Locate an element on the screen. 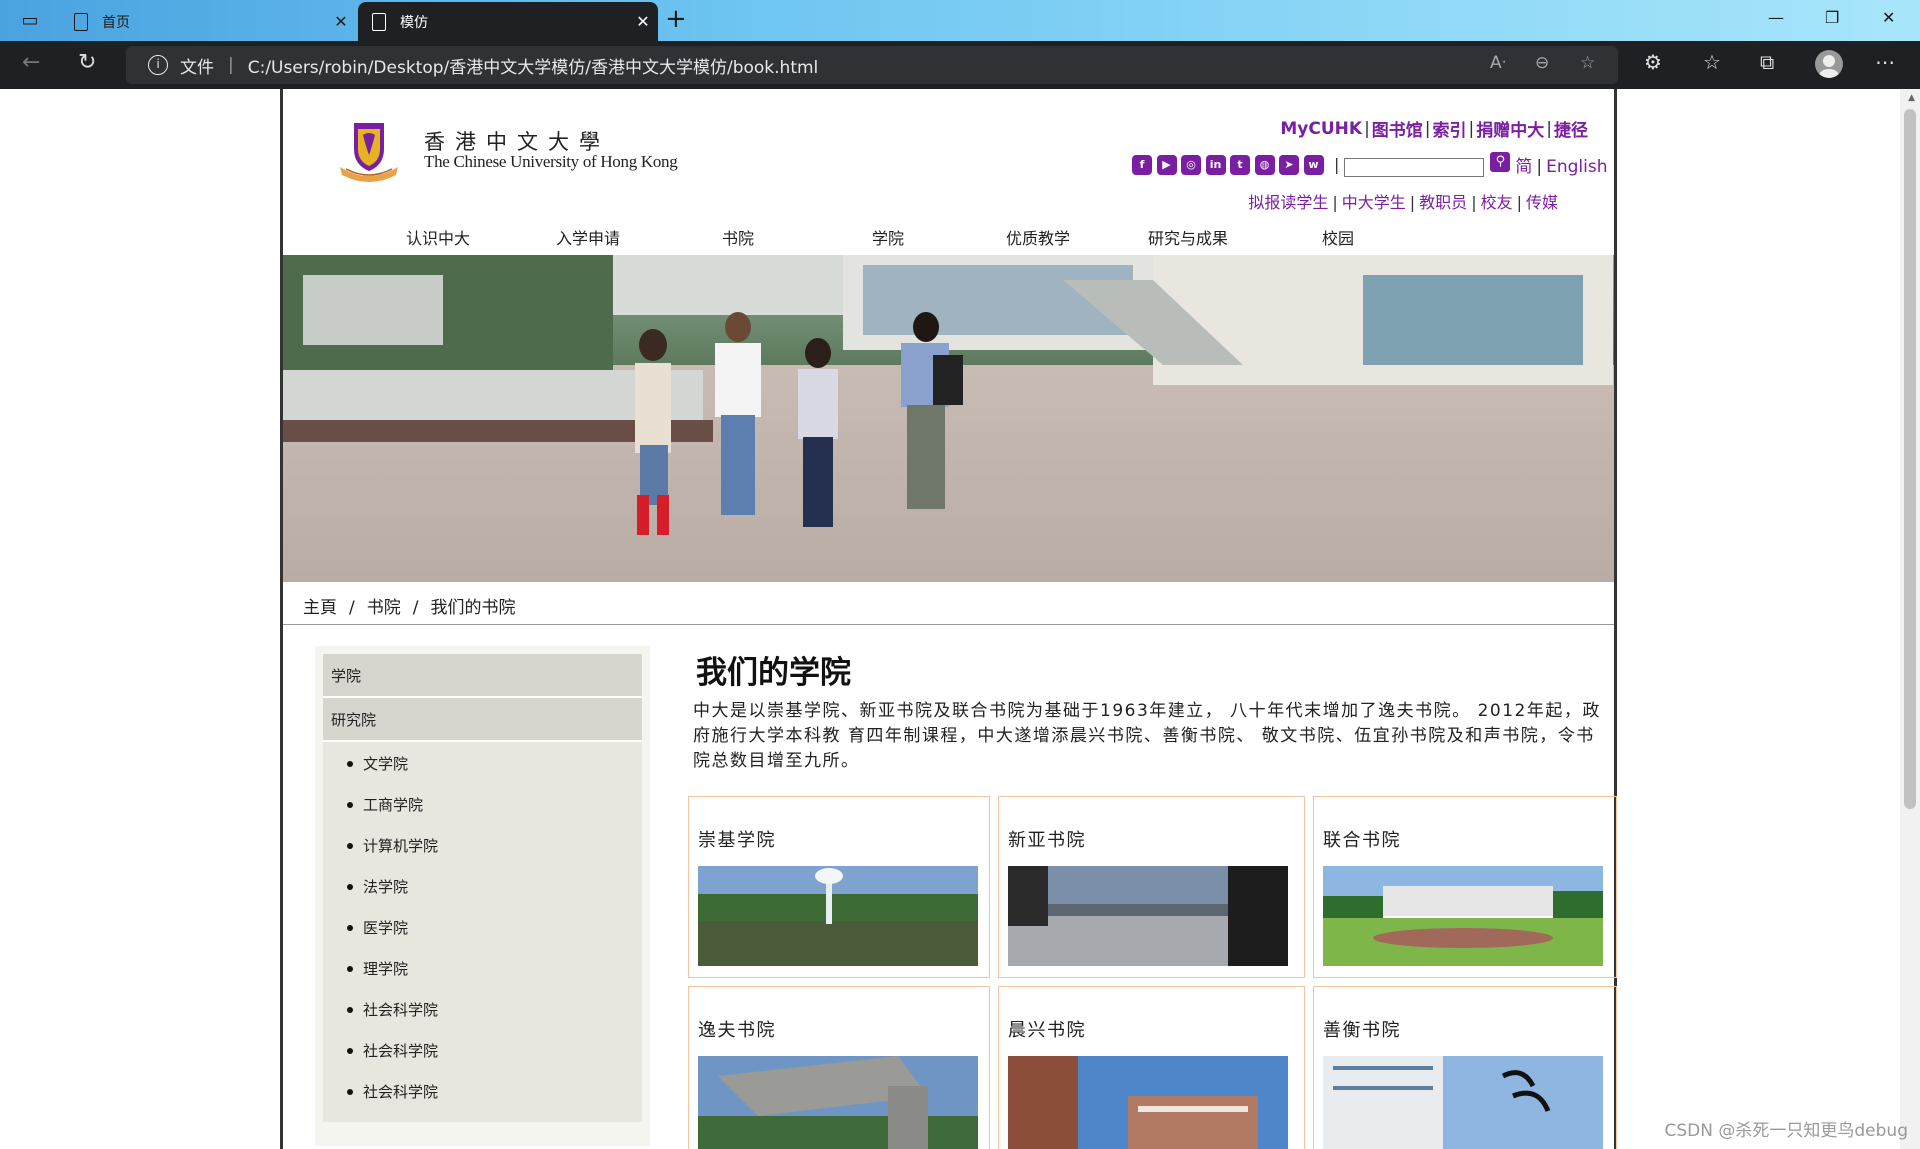 Image resolution: width=1920 pixels, height=1149 pixels. tab-home: 首页 ✕ is located at coordinates (208, 21).